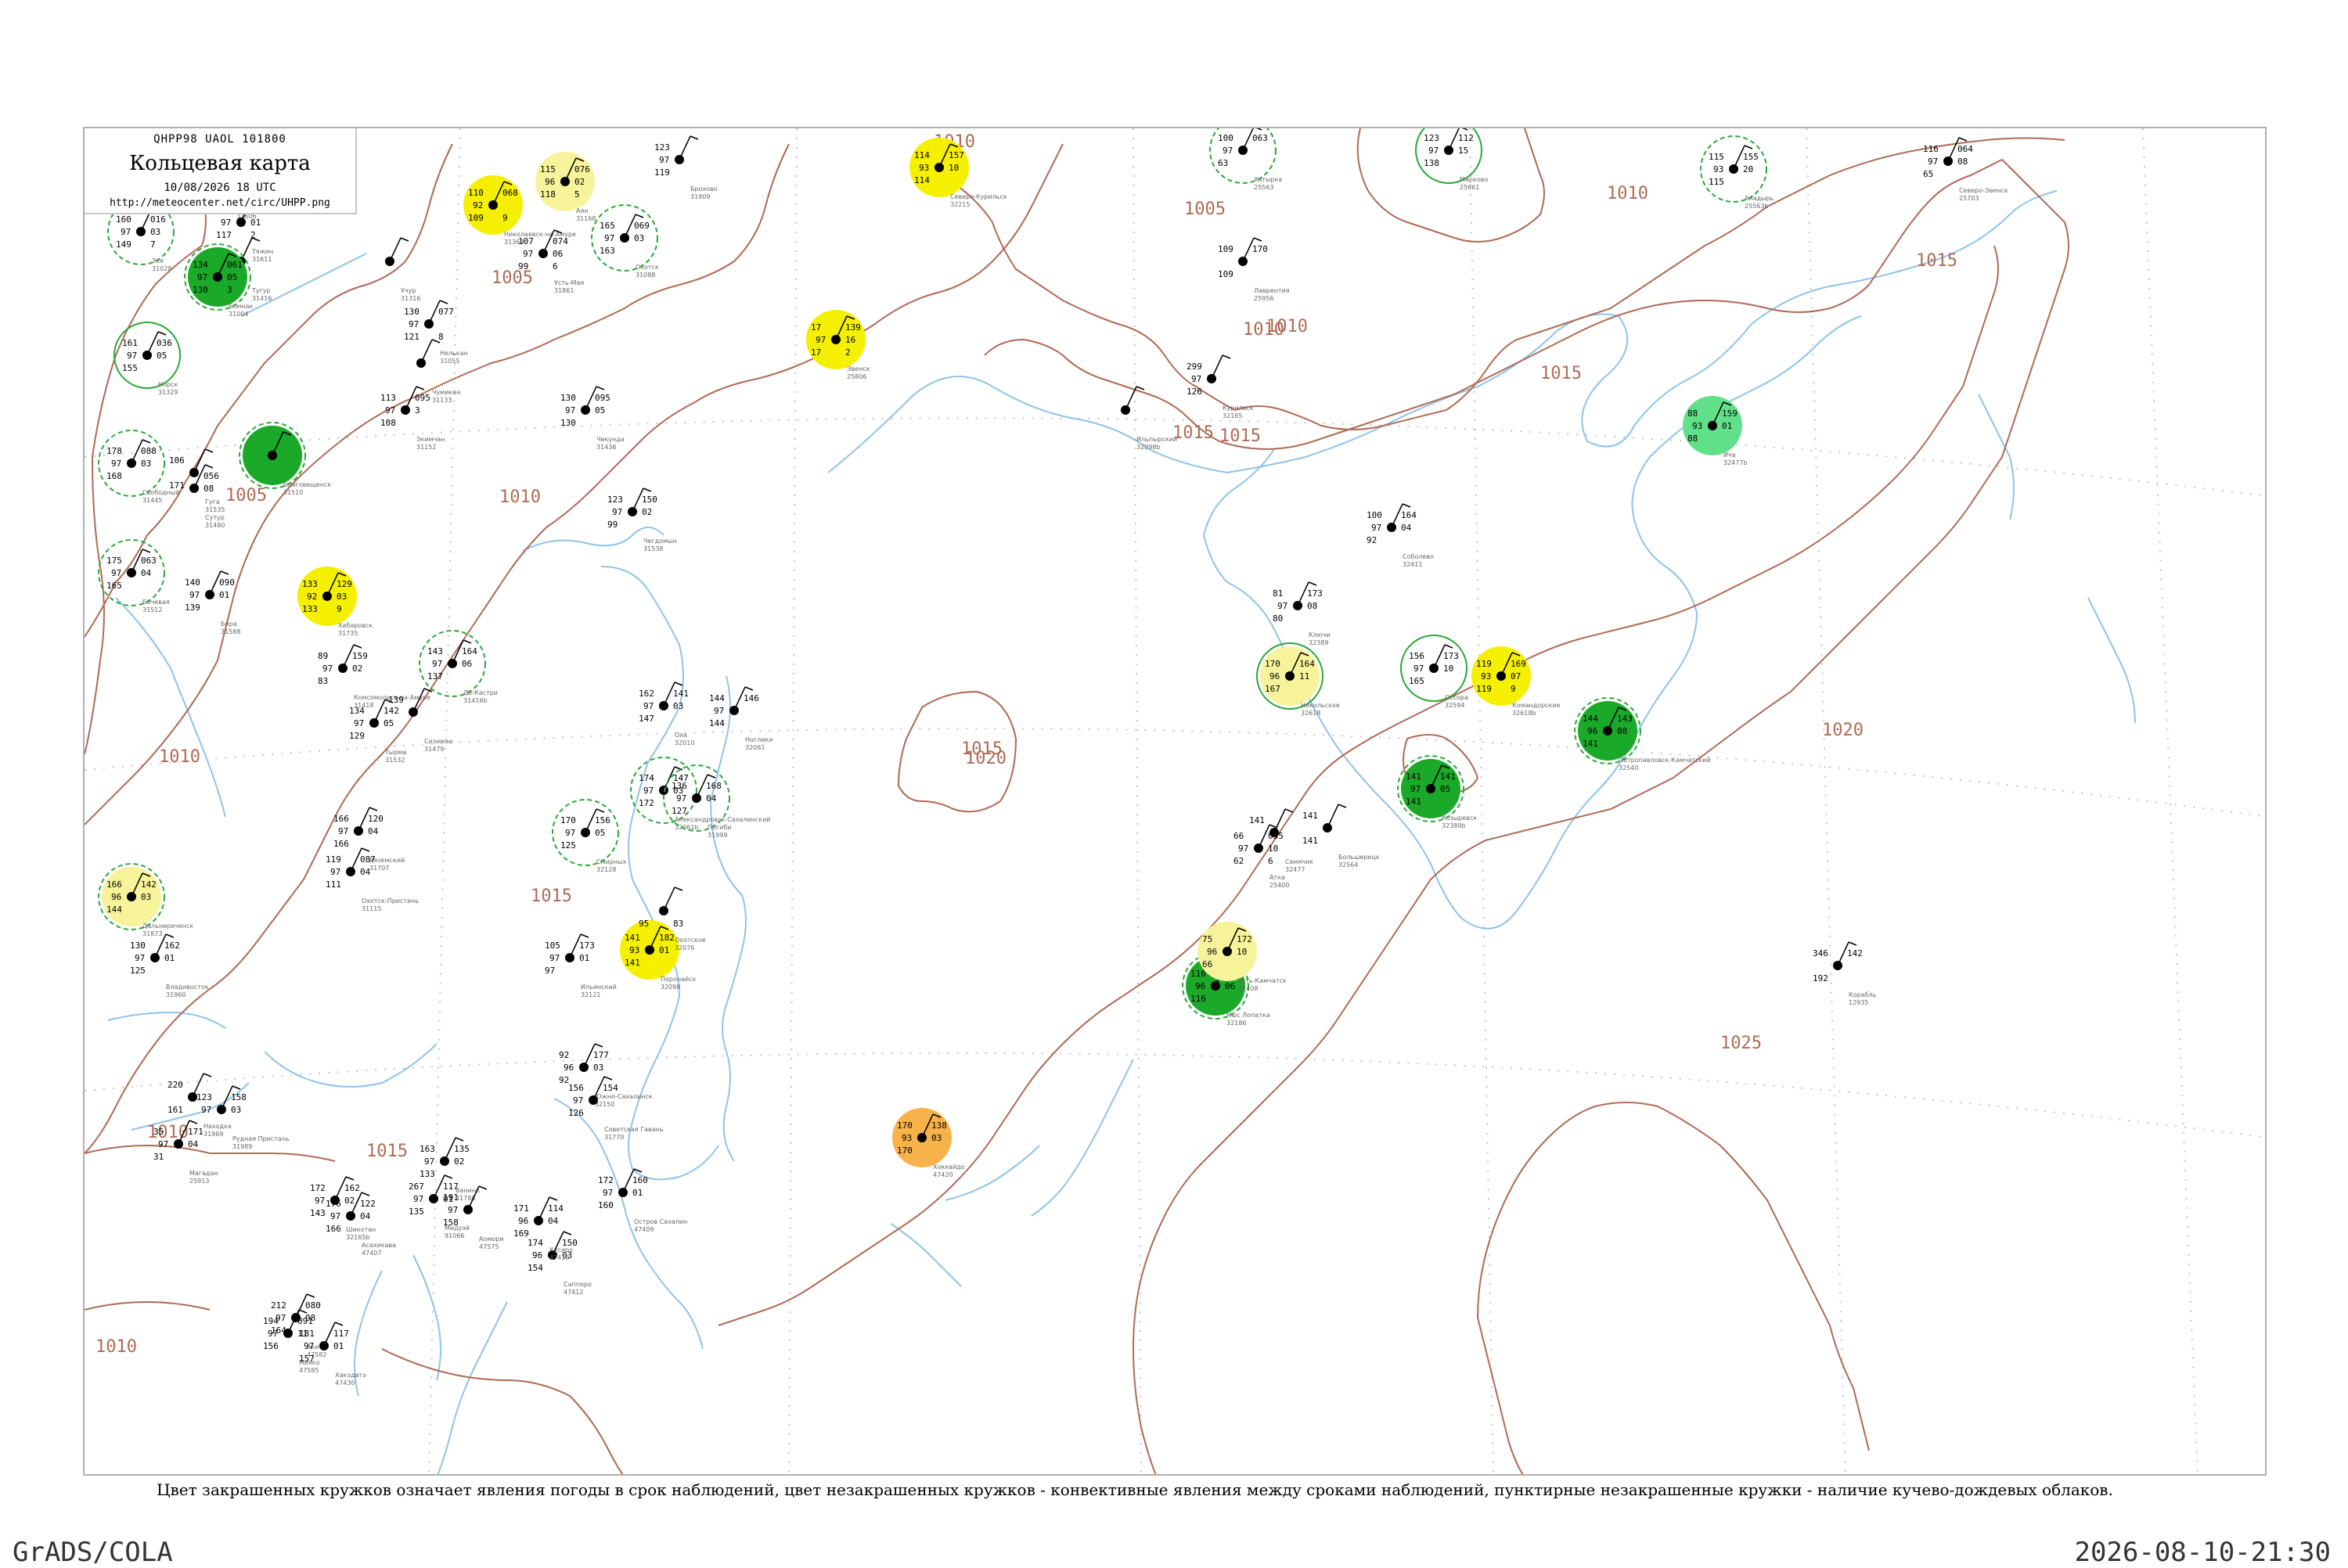 The image size is (2348, 1568). I want to click on temperature-value: 140, so click(192, 582).